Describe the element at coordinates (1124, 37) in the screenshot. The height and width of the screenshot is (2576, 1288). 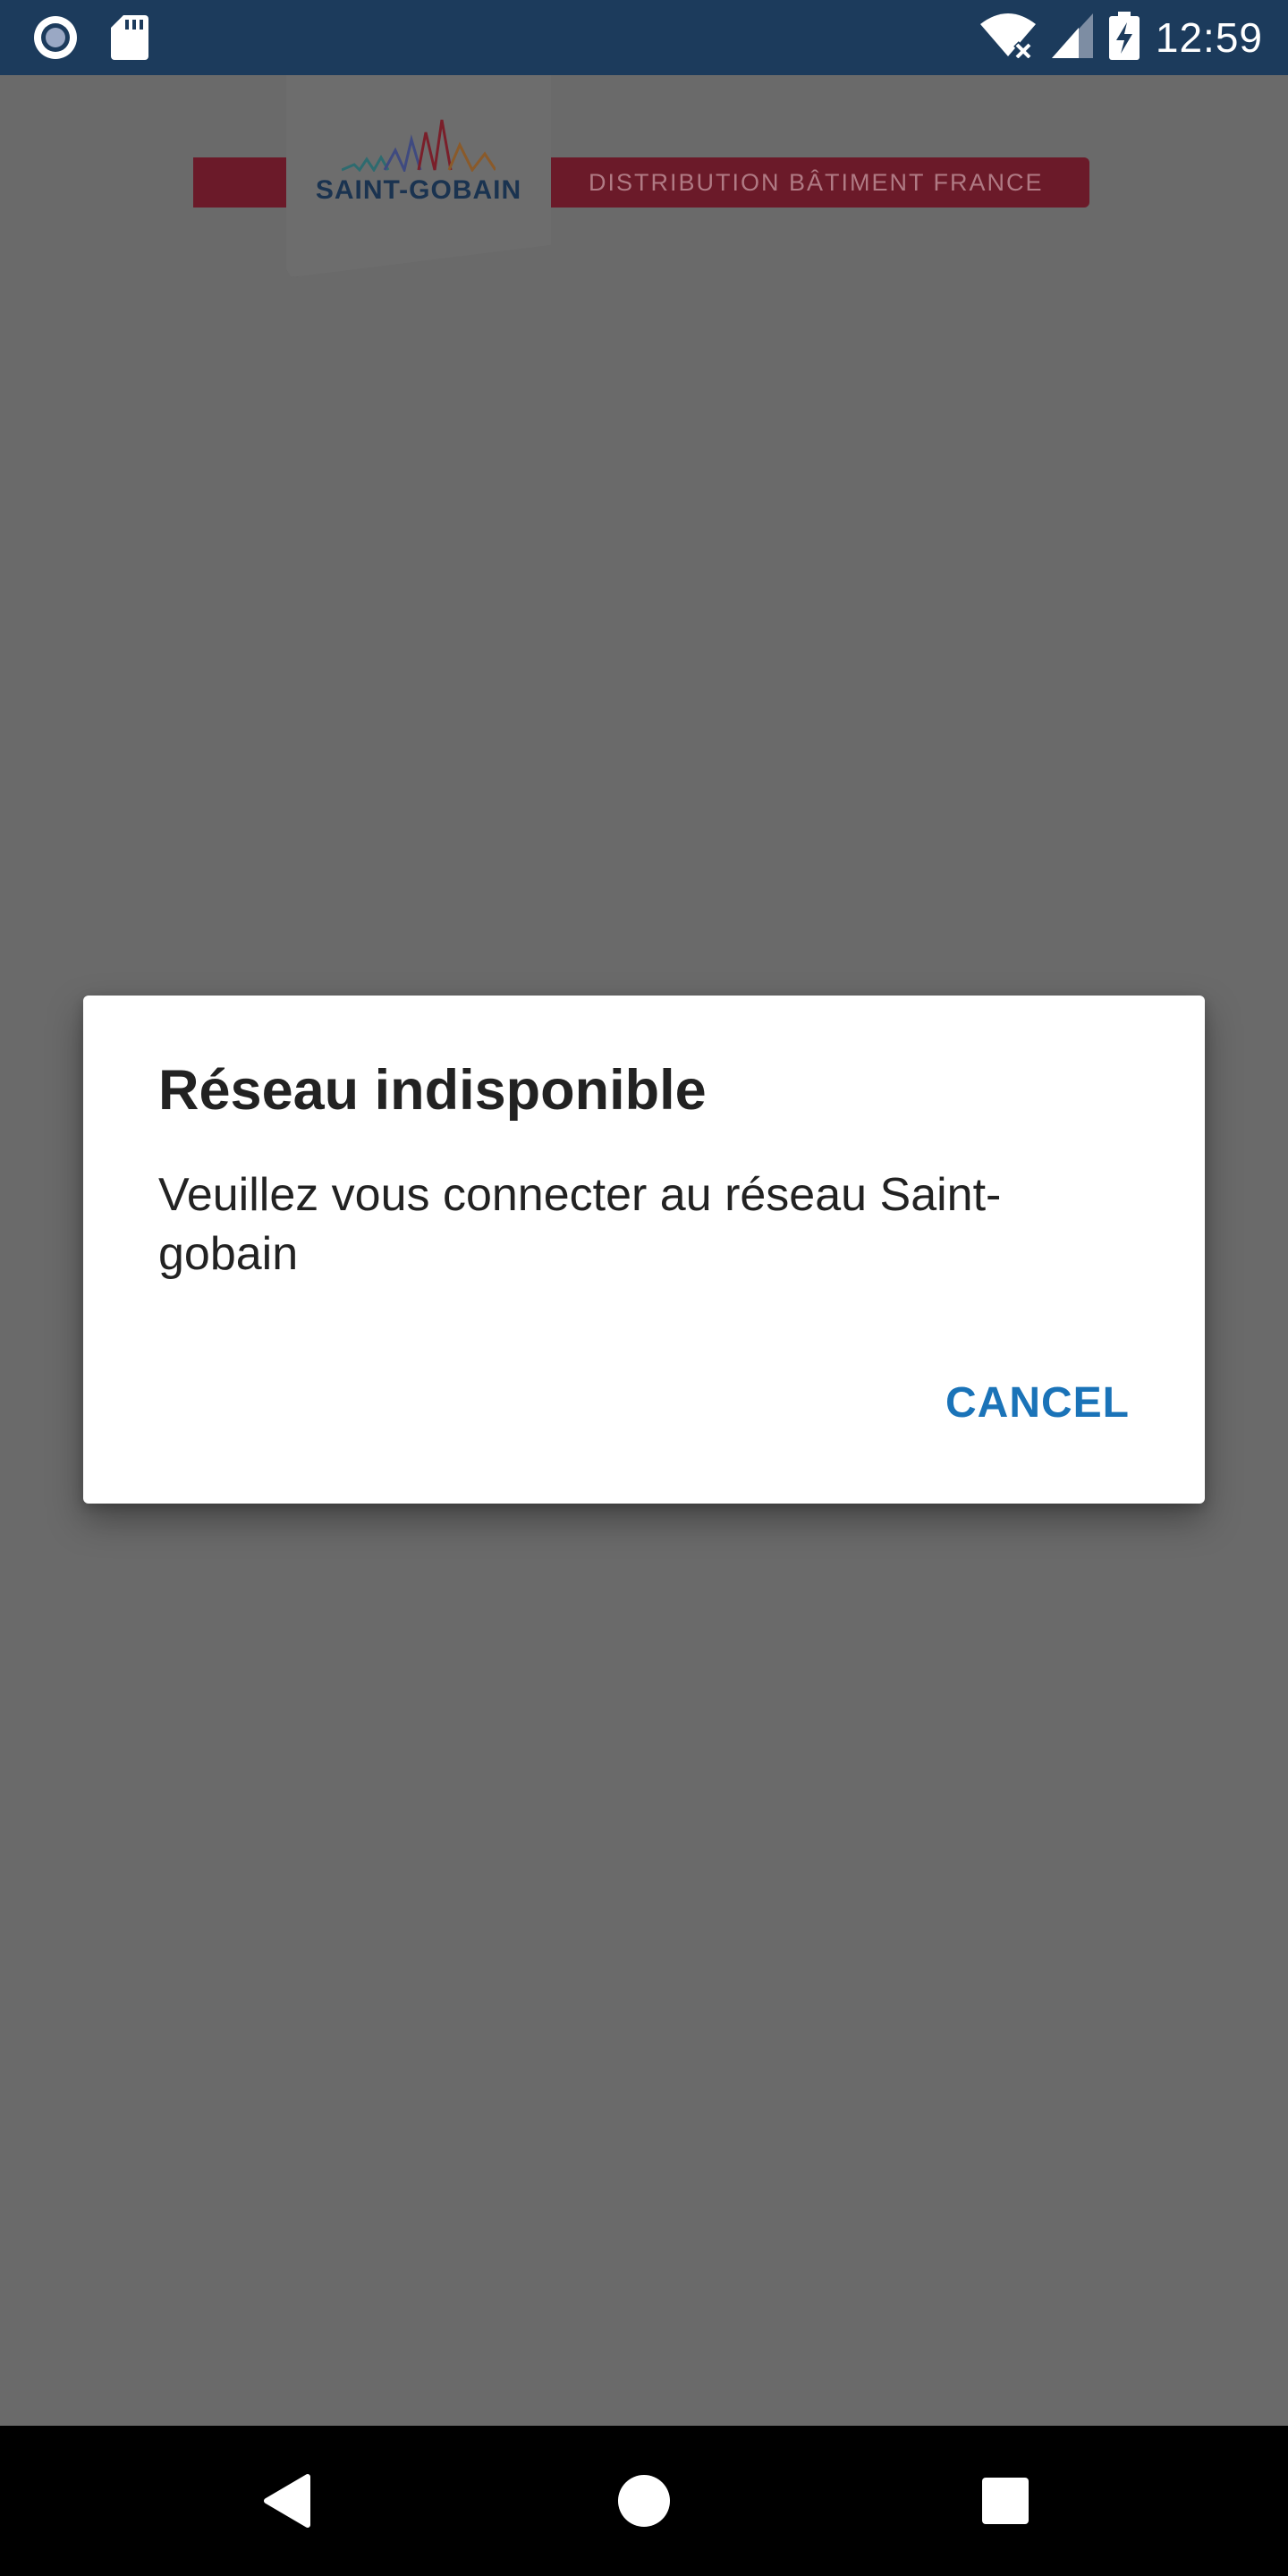
I see `battery-charging-icon` at that location.